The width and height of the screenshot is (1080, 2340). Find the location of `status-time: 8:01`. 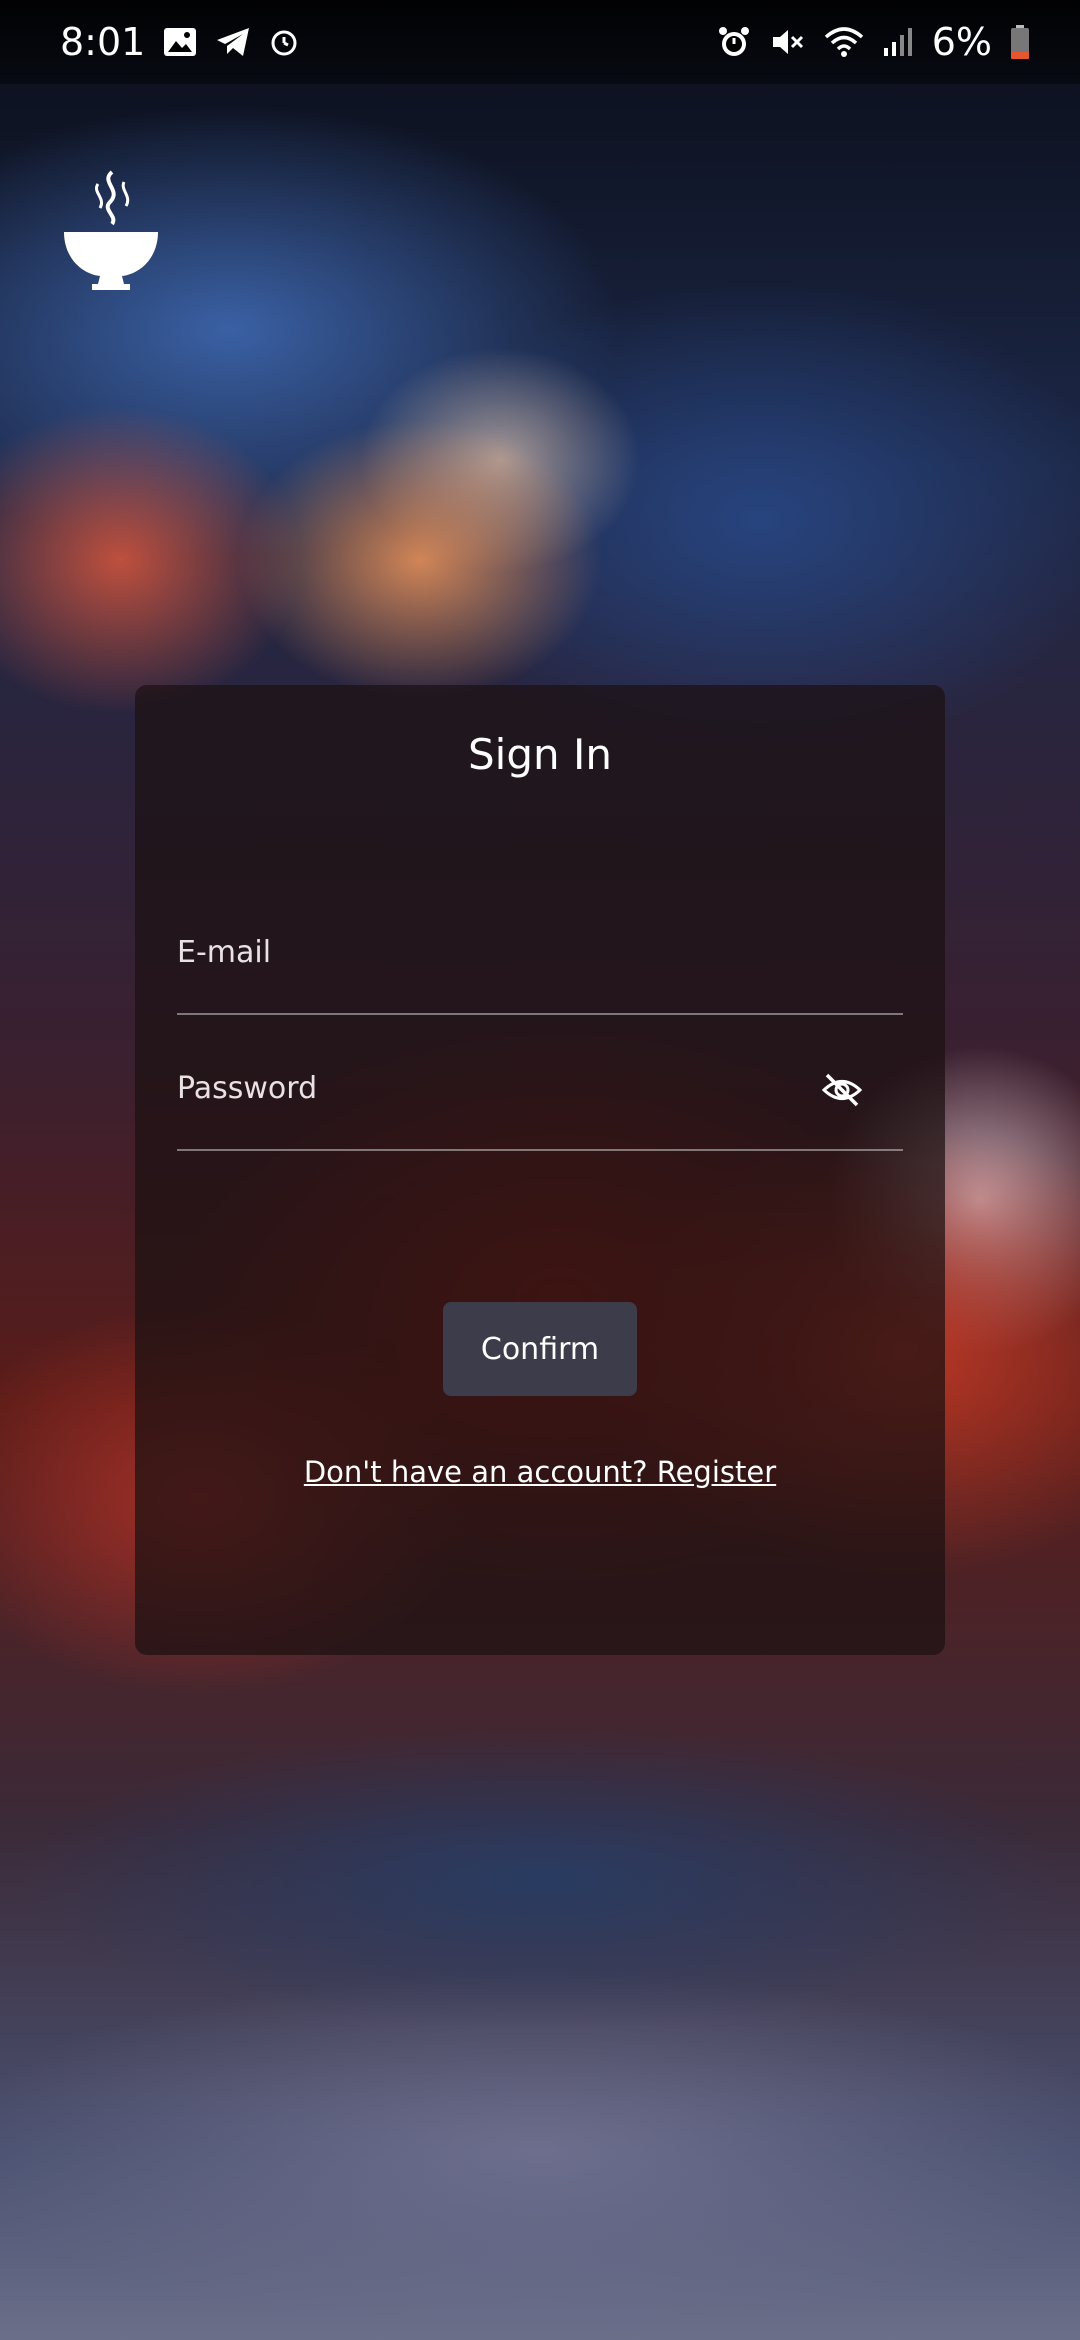

status-time: 8:01 is located at coordinates (103, 42).